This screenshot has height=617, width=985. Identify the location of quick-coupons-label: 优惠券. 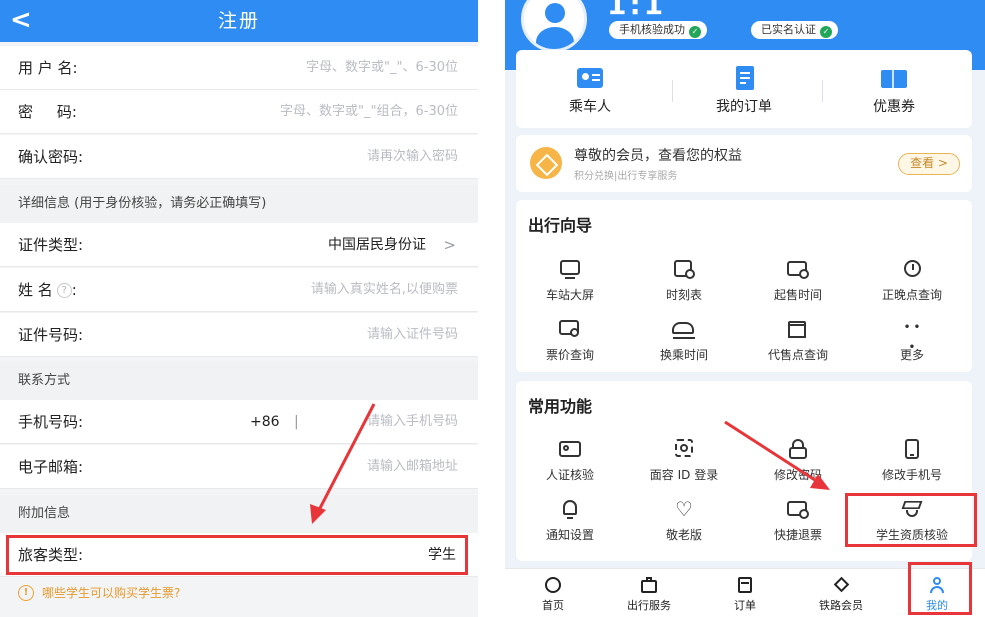
(894, 107).